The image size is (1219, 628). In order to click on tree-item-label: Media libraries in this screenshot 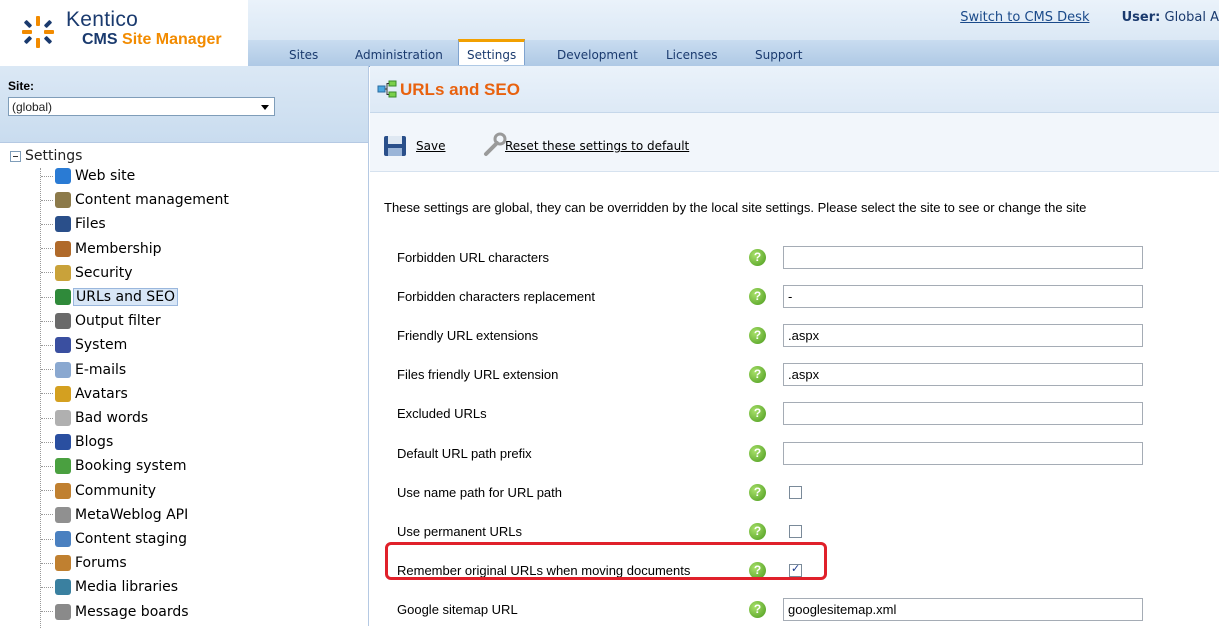, I will do `click(126, 587)`.